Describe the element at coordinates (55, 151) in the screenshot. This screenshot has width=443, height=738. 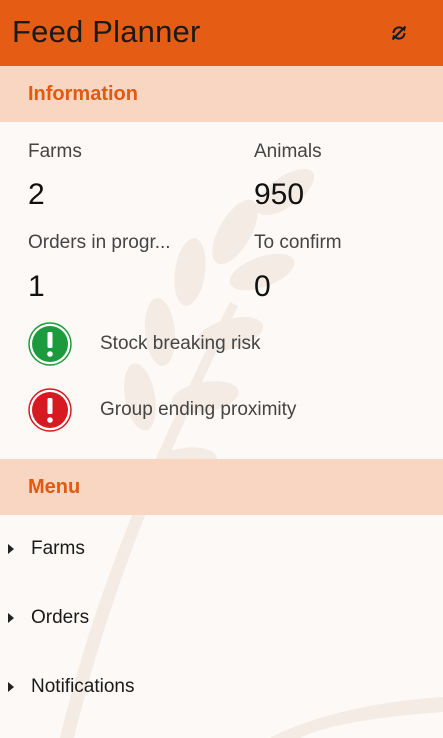
I see `farms-count-label: Farms` at that location.